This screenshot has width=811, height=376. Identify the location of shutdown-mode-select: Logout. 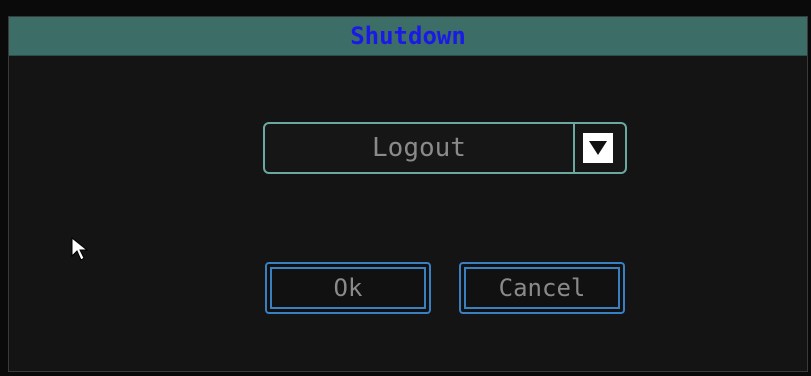
(445, 148).